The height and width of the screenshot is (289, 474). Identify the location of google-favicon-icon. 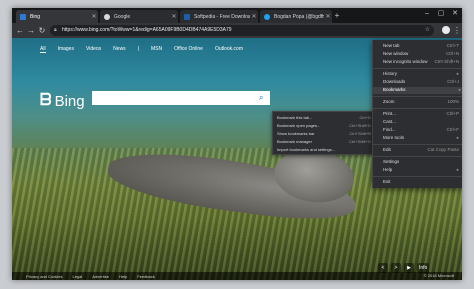
(107, 16).